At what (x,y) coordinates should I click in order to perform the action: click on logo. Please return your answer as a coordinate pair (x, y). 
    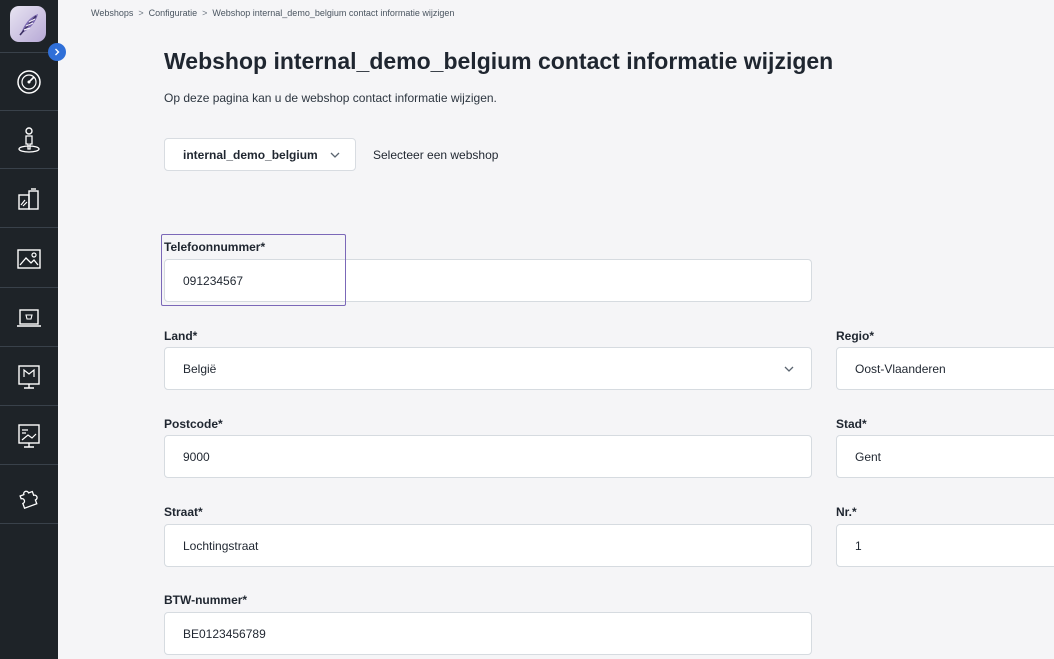
    Looking at the image, I should click on (28, 24).